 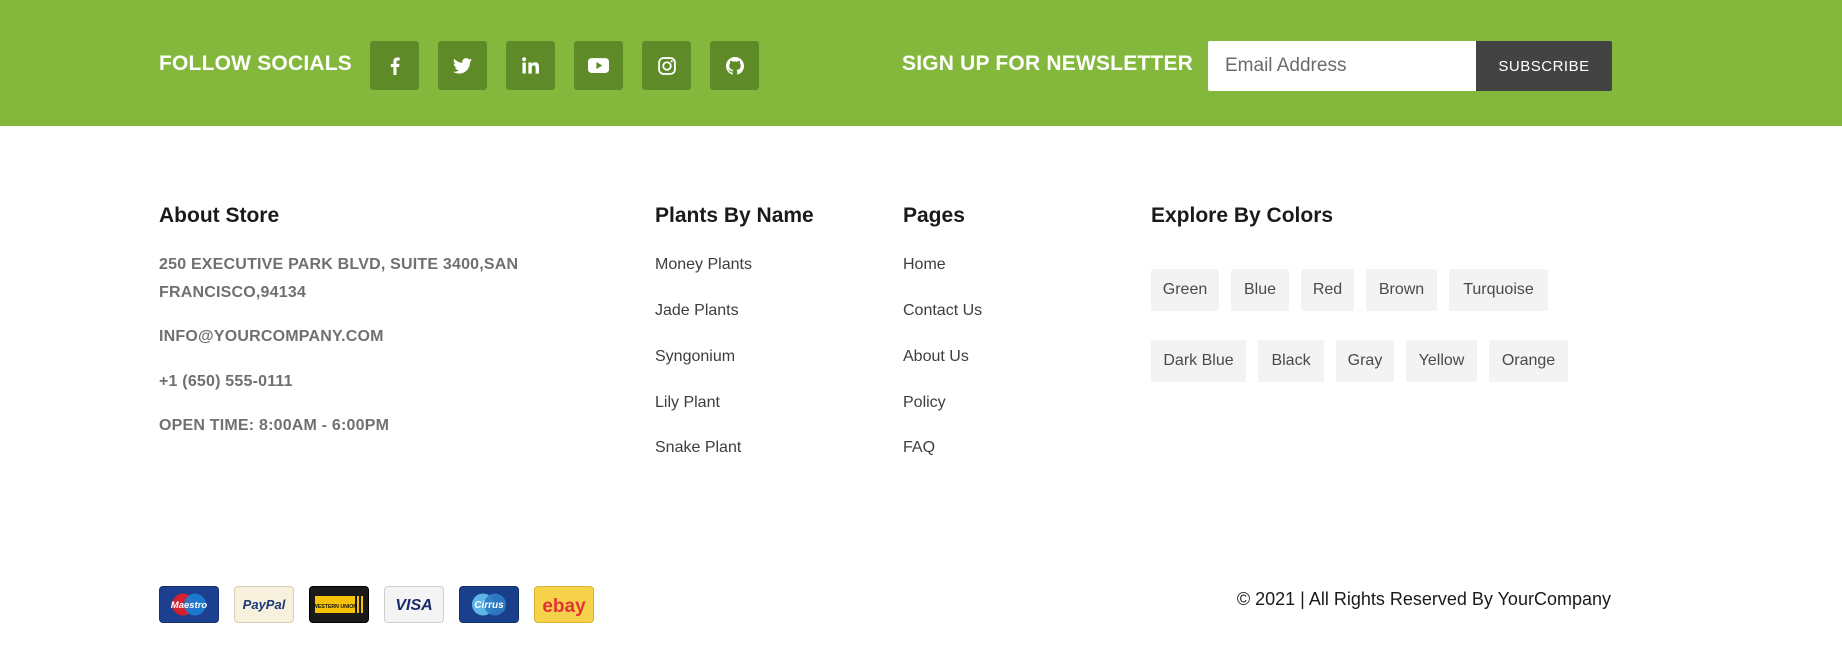 I want to click on follow-socials-label: FOLLOW SOCIALS, so click(x=255, y=63).